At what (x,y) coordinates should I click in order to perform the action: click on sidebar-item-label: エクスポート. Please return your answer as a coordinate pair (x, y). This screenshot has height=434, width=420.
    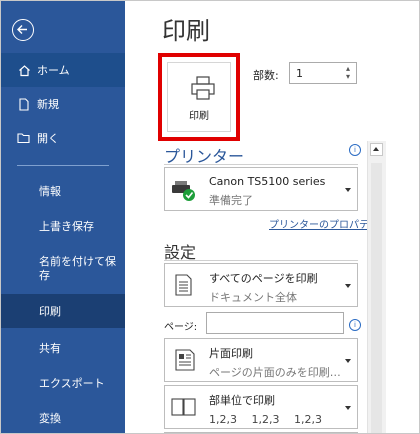
    Looking at the image, I should click on (72, 383).